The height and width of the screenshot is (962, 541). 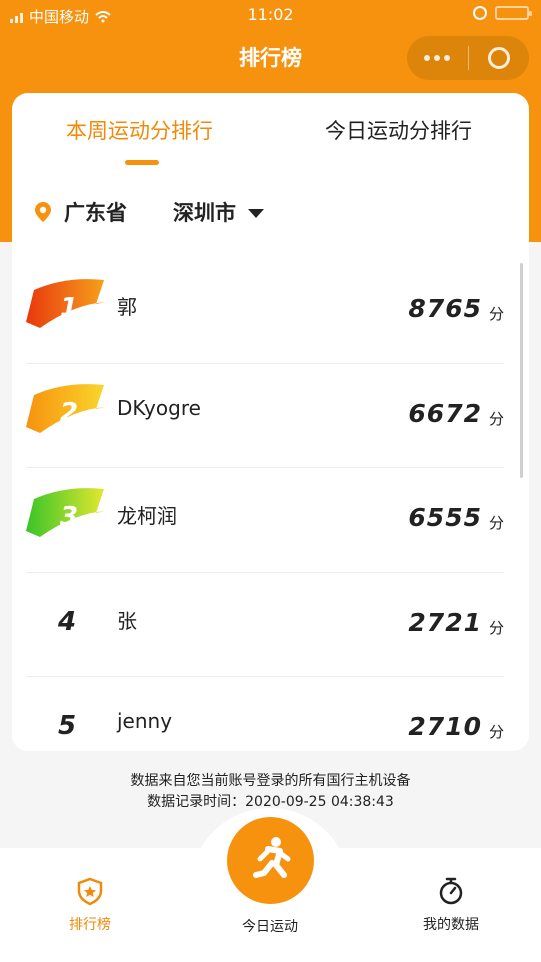 I want to click on stopwatch-icon, so click(x=451, y=891).